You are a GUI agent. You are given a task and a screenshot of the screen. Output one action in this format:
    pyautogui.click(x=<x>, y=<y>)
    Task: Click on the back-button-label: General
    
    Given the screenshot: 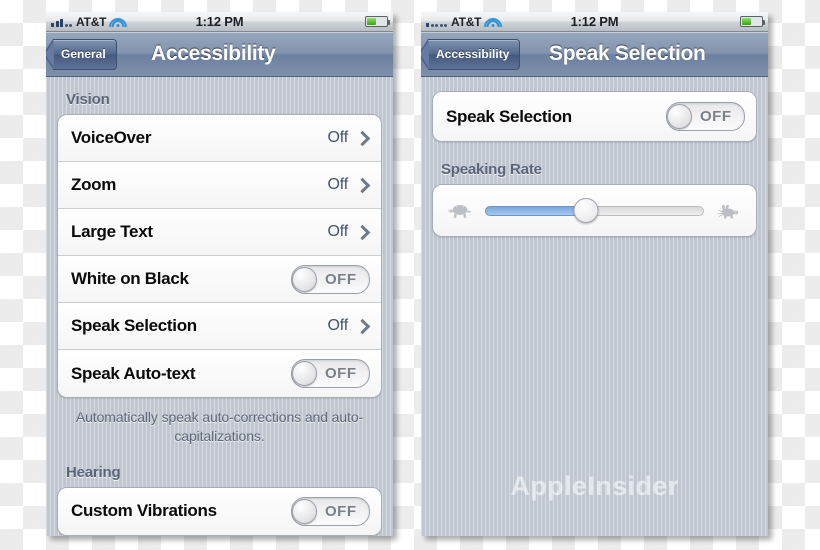 What is the action you would take?
    pyautogui.click(x=83, y=54)
    